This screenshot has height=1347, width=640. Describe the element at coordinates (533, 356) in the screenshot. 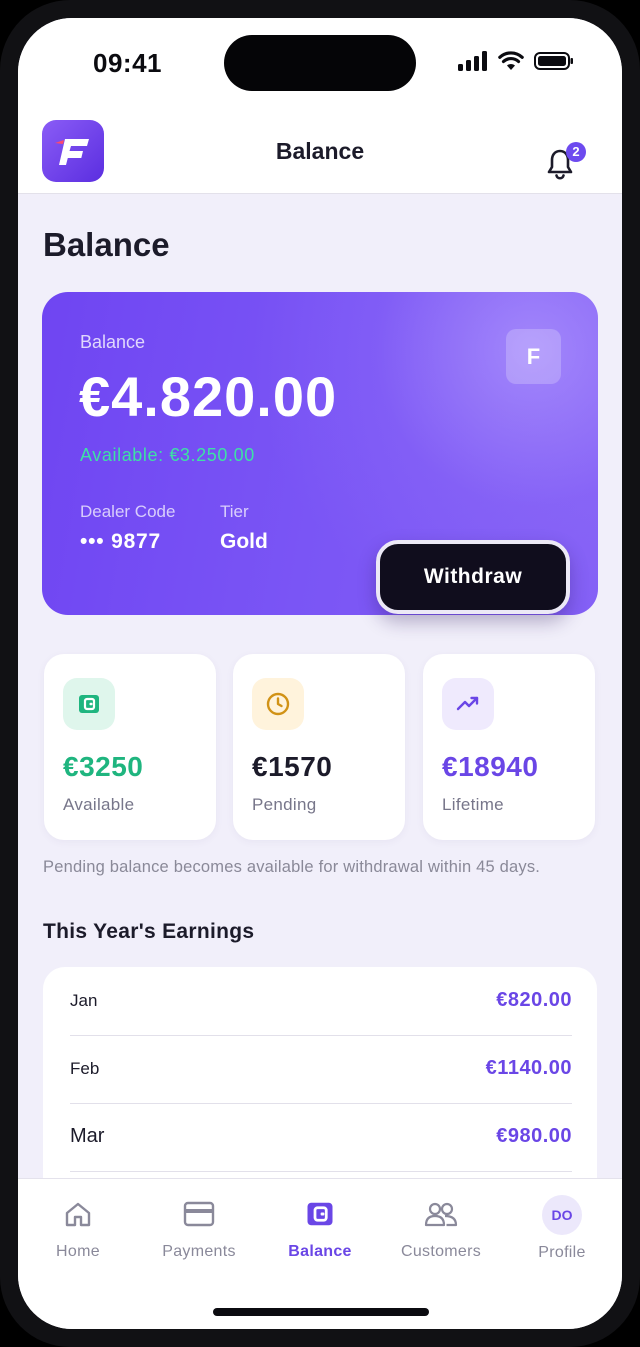

I see `card-brand-badge: F` at that location.